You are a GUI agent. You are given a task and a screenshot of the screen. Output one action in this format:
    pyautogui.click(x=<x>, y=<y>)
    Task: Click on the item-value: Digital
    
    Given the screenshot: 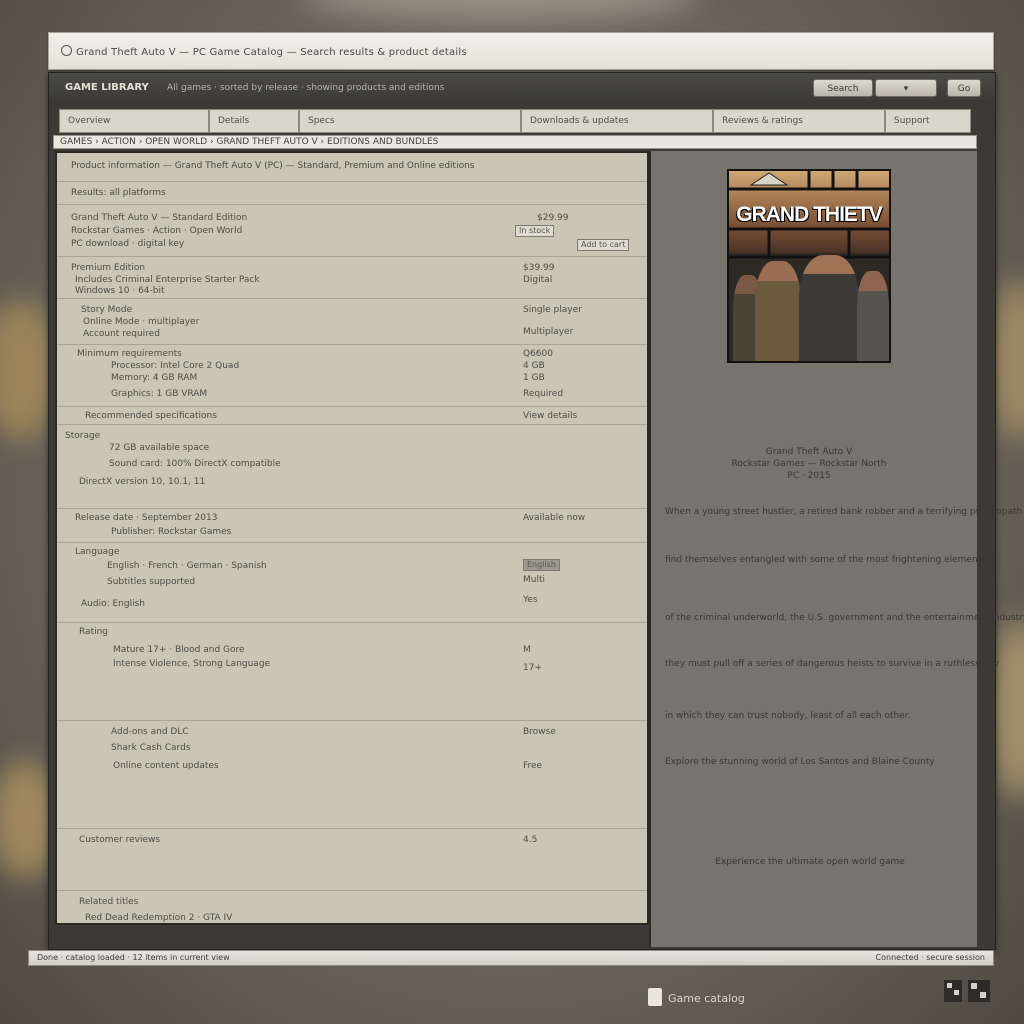 What is the action you would take?
    pyautogui.click(x=538, y=280)
    